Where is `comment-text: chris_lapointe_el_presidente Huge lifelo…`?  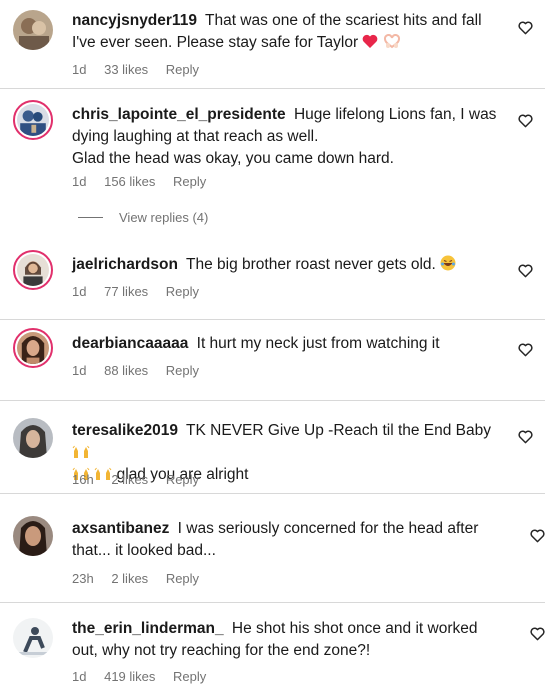 comment-text: chris_lapointe_el_presidente Huge lifelo… is located at coordinates (288, 137).